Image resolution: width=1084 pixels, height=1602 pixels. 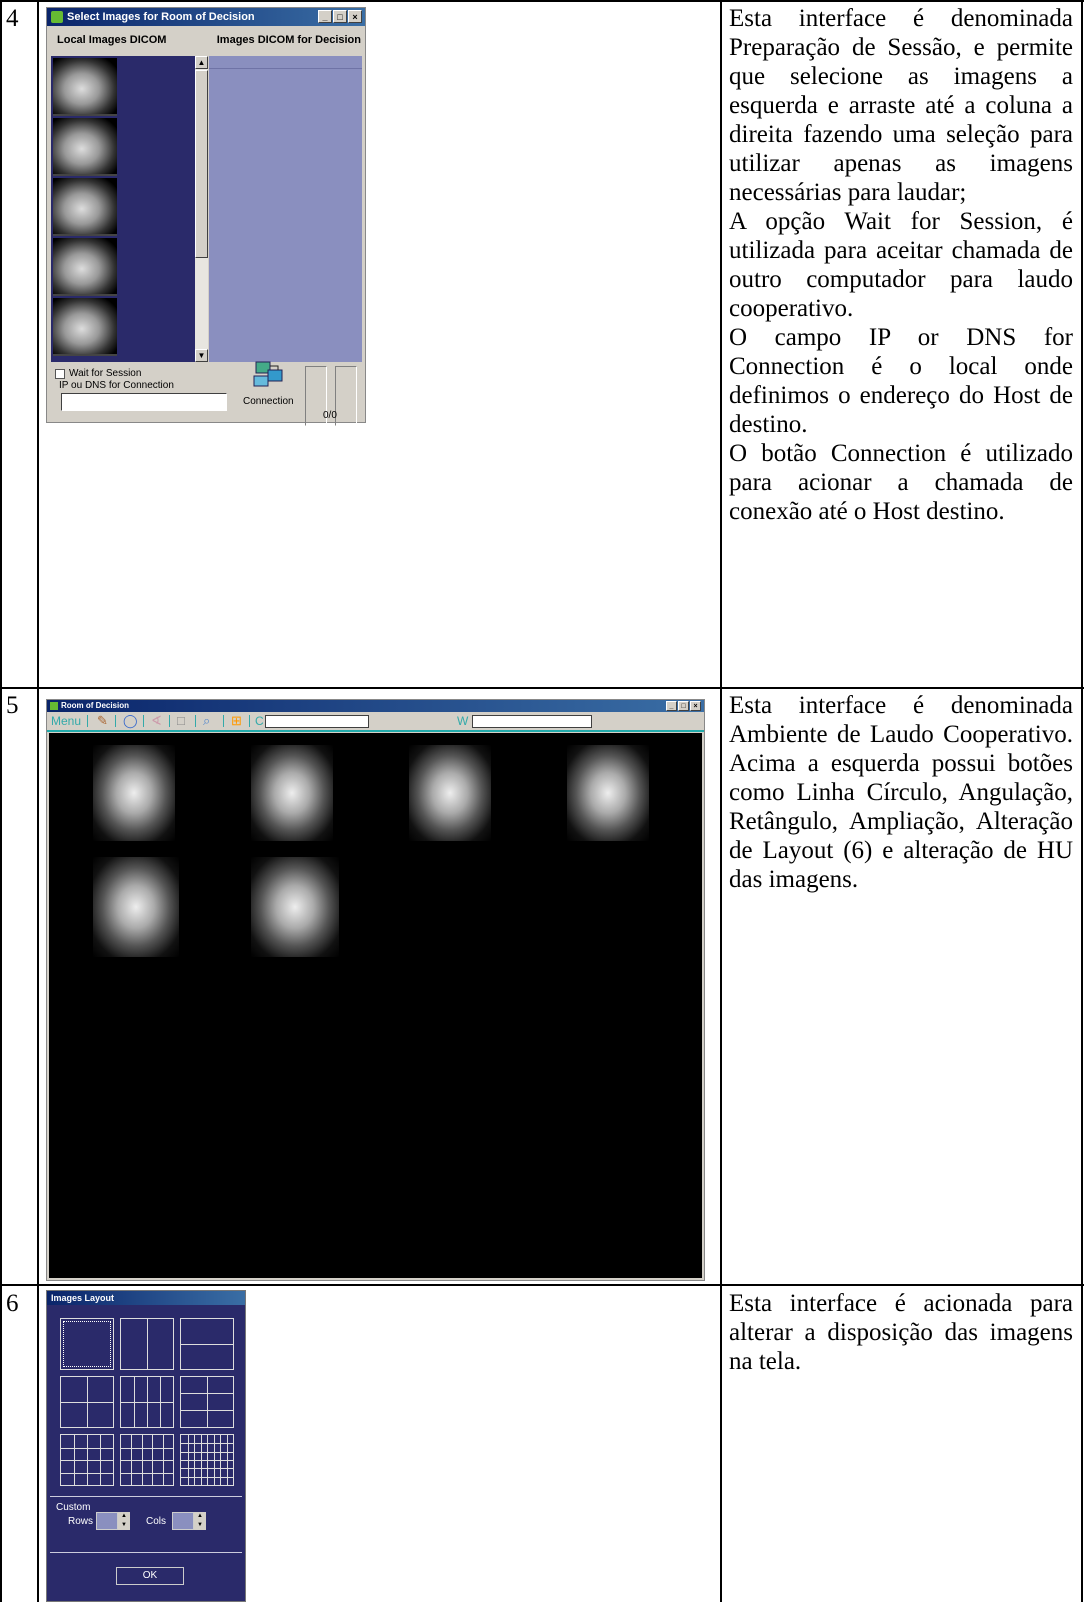 I want to click on zoom-icon: ⌕, so click(x=206, y=721).